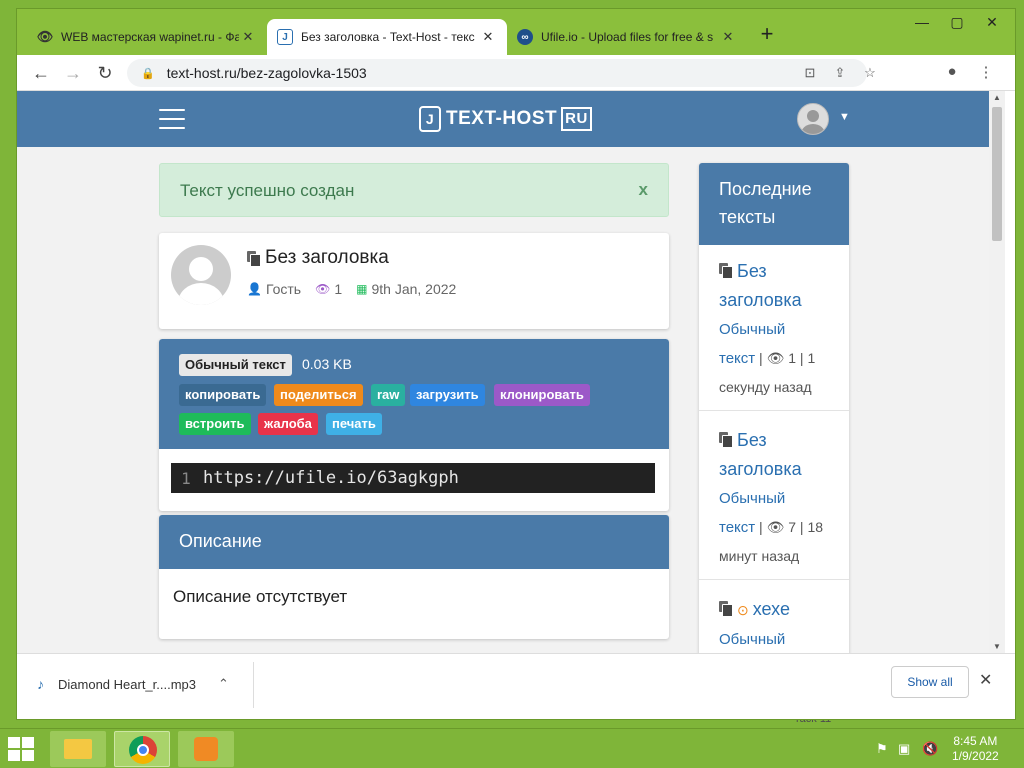  I want to click on download-item: ♪ Diamond Heart_r....mp3 ⌃, so click(133, 684).